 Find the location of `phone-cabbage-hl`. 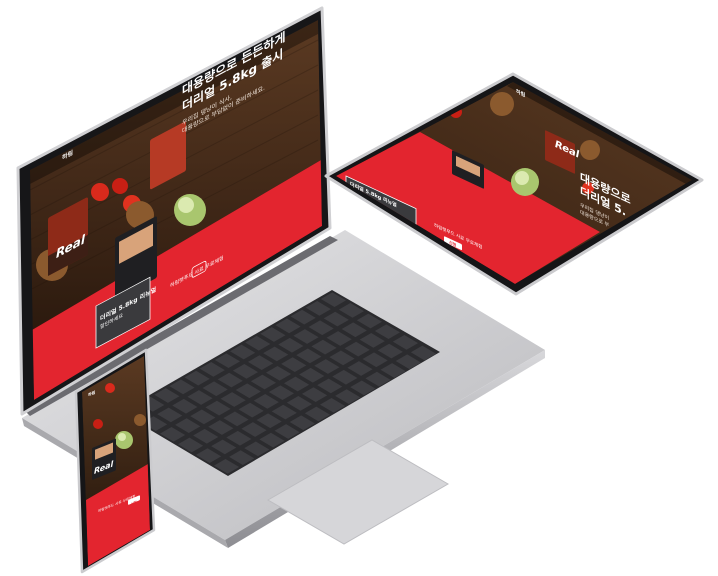

phone-cabbage-hl is located at coordinates (122, 437).